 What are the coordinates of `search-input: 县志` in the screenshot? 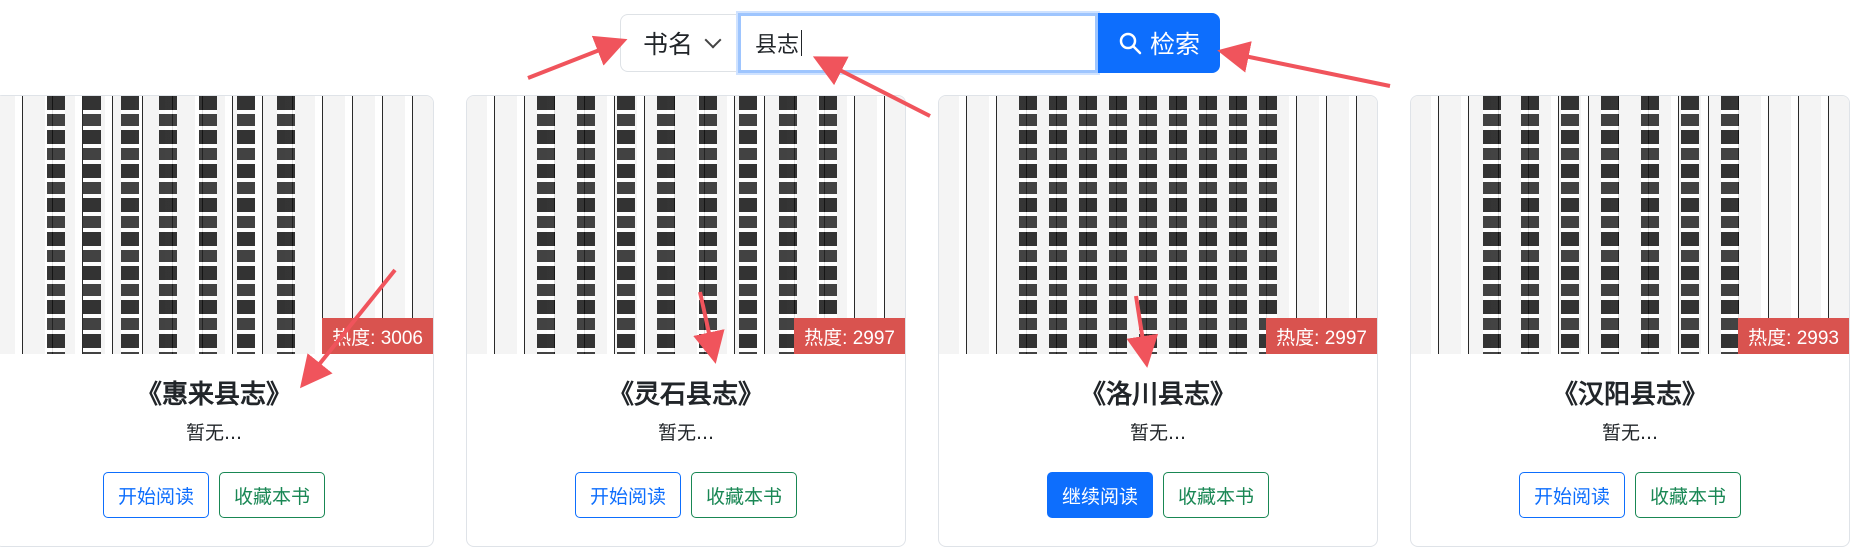 It's located at (918, 43).